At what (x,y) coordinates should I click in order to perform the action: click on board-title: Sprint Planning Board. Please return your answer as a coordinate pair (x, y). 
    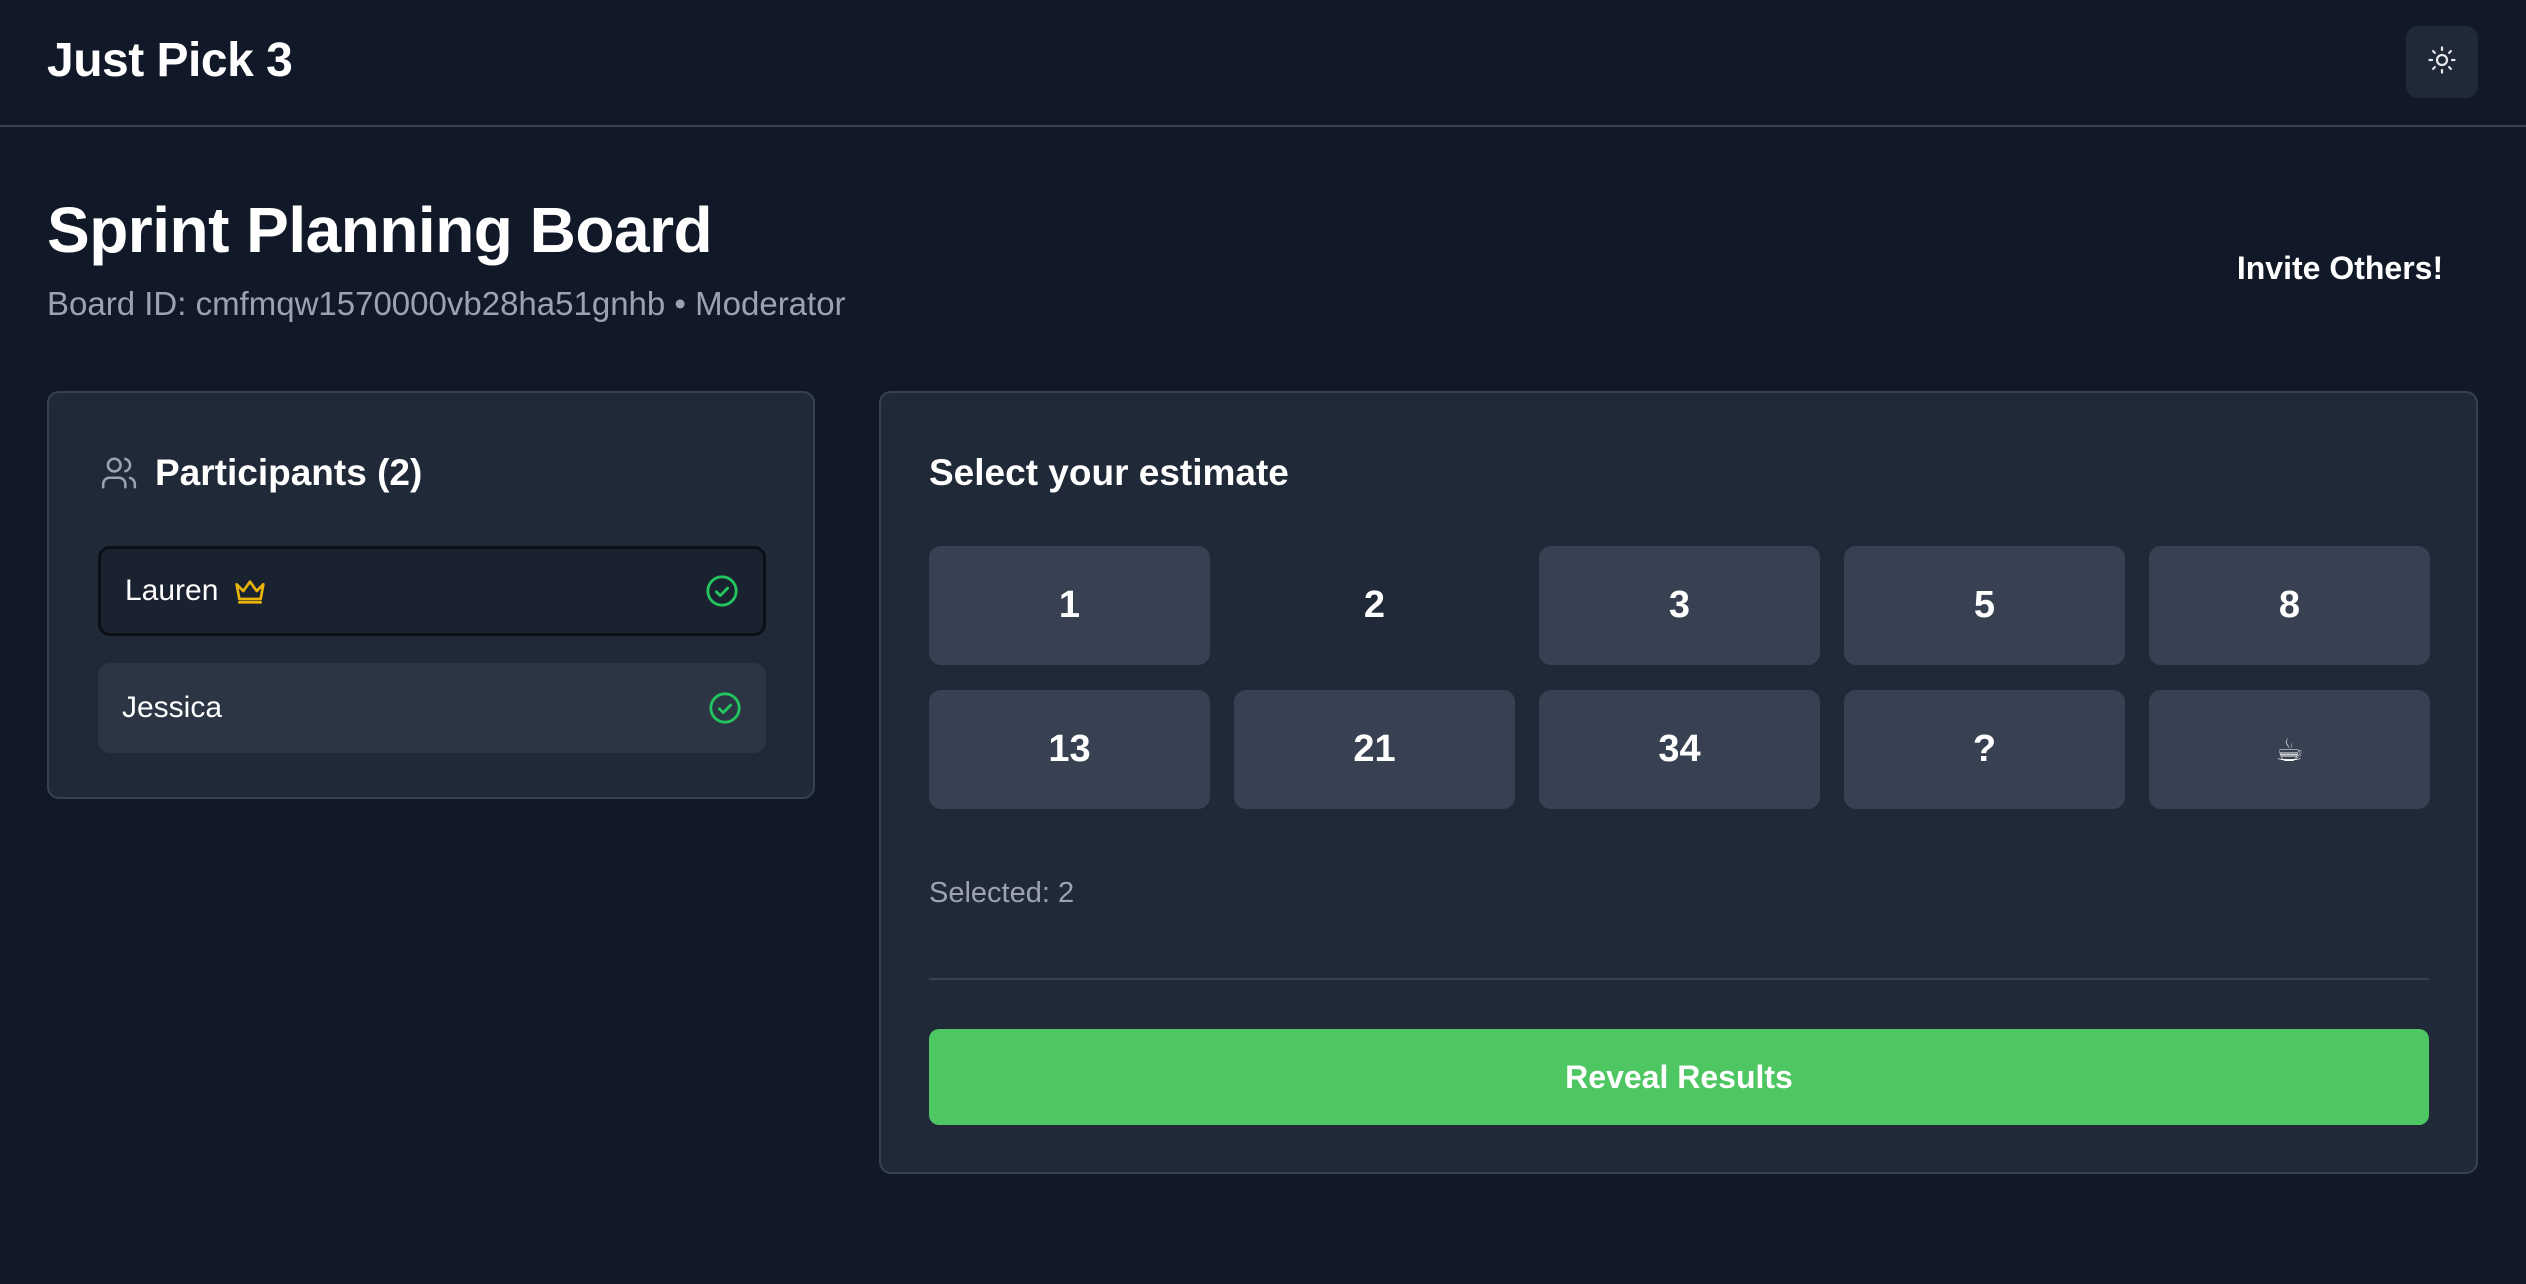
    Looking at the image, I should click on (380, 230).